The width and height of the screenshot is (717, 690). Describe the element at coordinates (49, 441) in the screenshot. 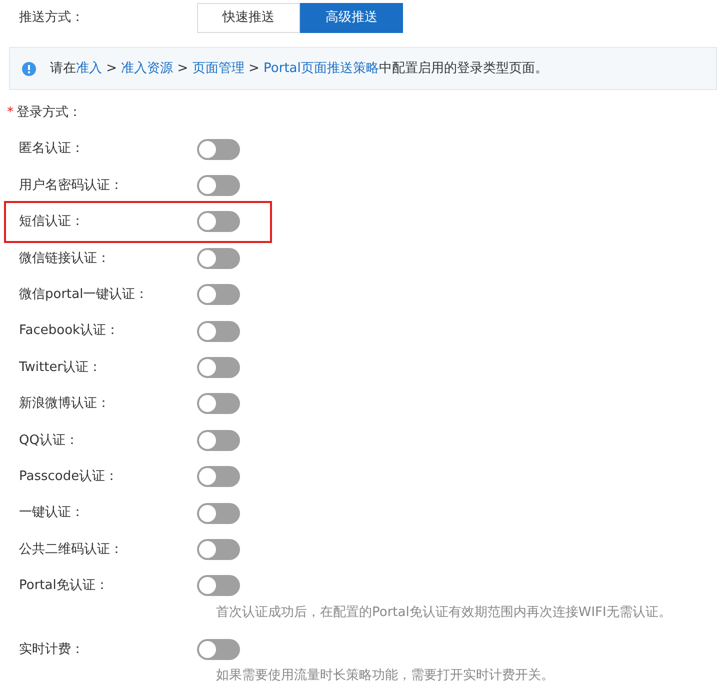

I see `field-label: QQ认证：` at that location.